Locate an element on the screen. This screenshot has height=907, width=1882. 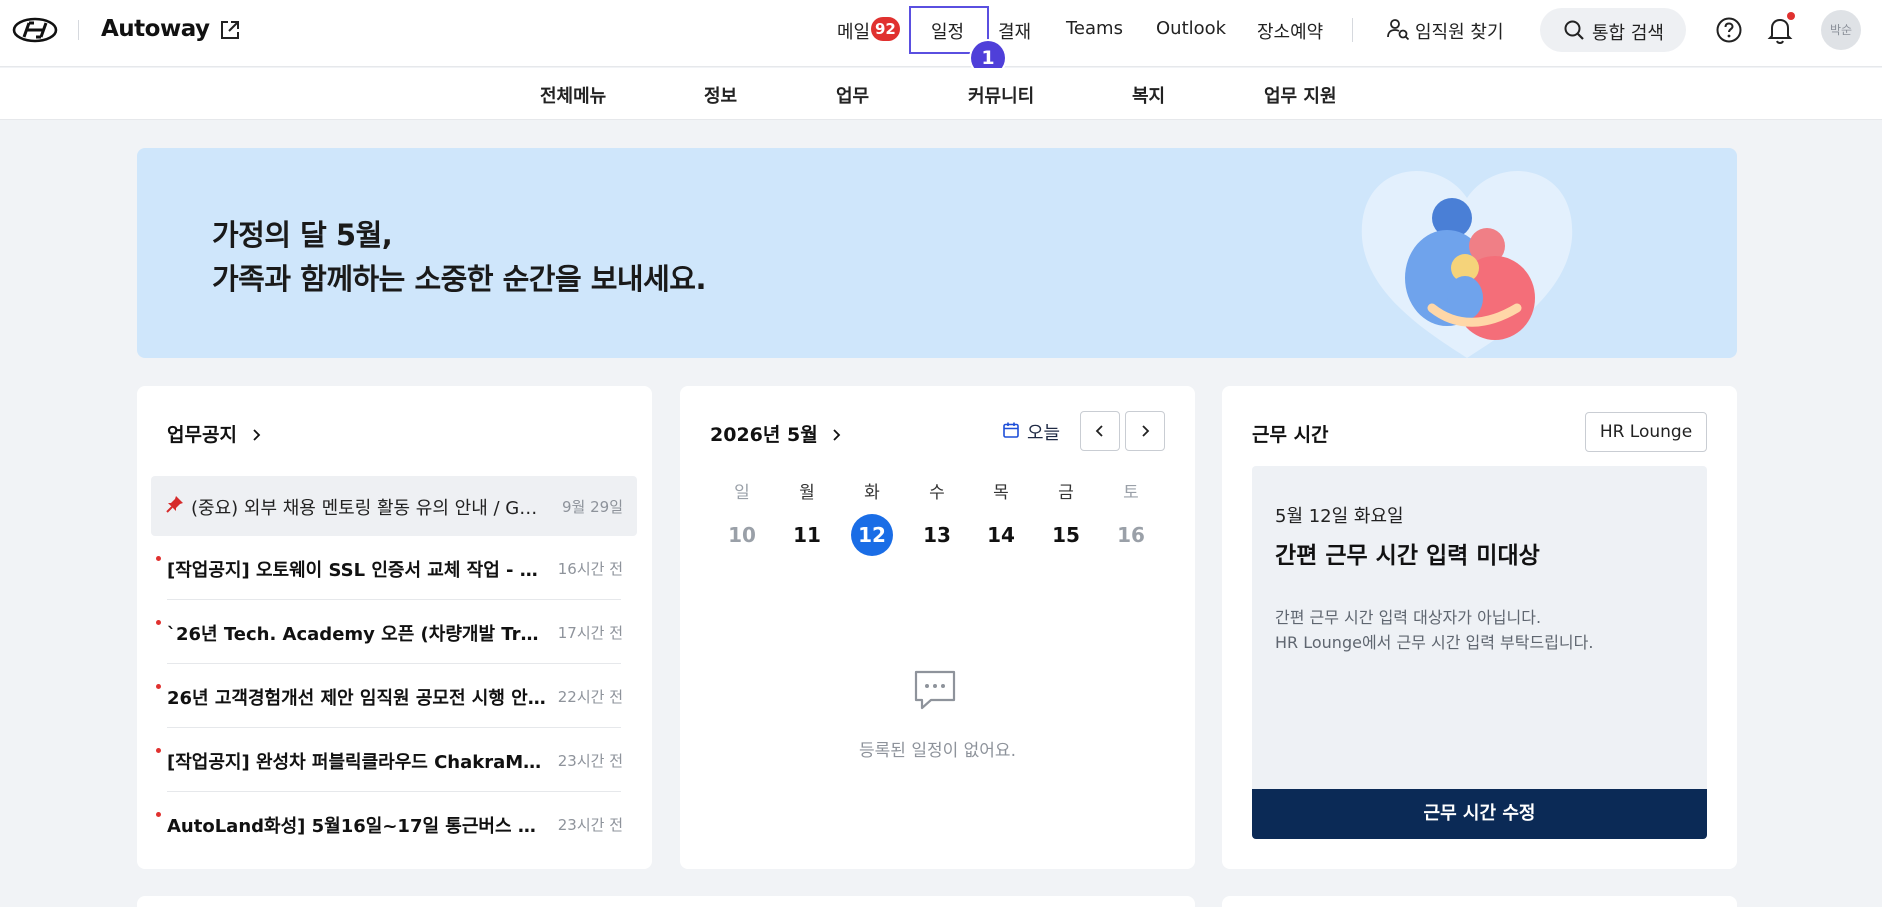
family-hug-illustration is located at coordinates (1467, 264).